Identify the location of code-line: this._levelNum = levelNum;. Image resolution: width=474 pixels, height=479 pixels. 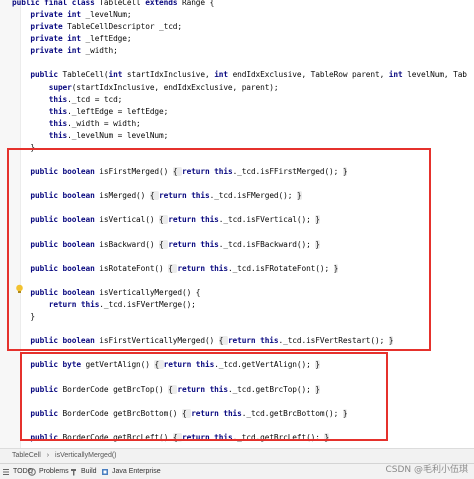
(90, 135).